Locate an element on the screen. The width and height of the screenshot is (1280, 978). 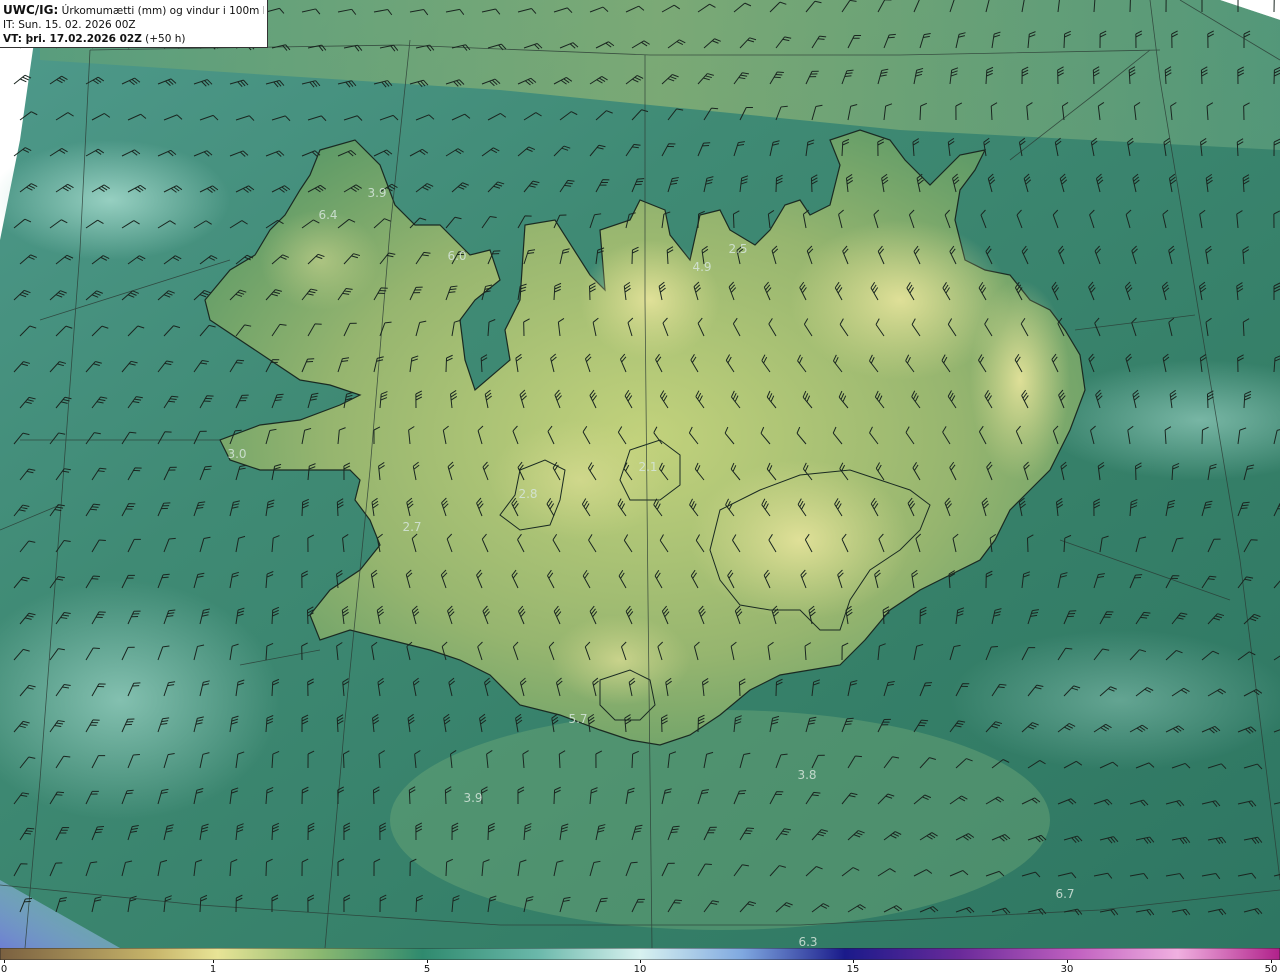
precip-value-label: 2.7 is located at coordinates (411, 527).